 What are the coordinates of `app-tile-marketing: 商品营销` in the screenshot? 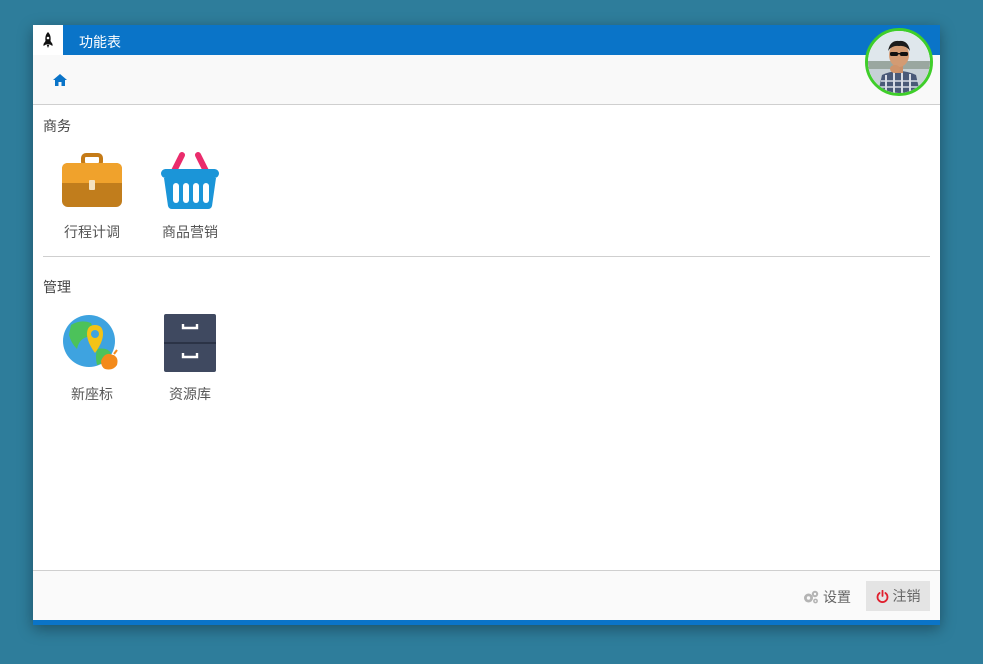 It's located at (190, 196).